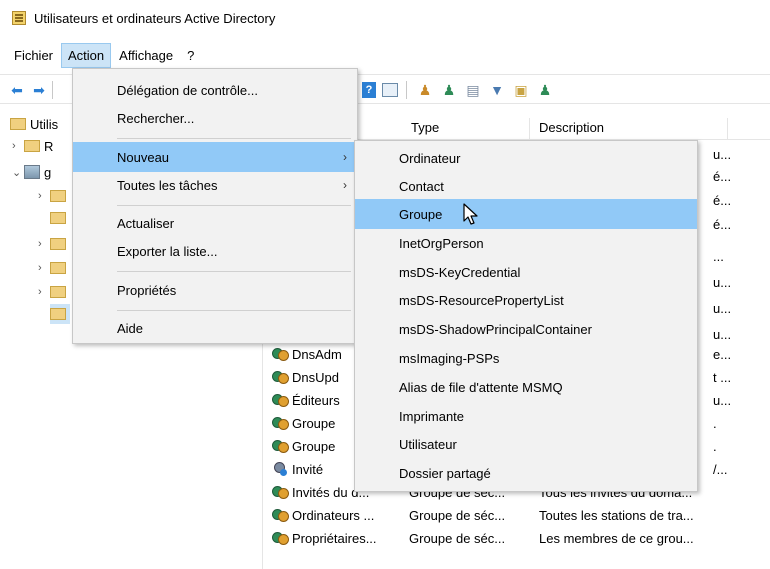 The height and width of the screenshot is (569, 770). What do you see at coordinates (425, 90) in the screenshot?
I see `new-user-icon: ♟` at bounding box center [425, 90].